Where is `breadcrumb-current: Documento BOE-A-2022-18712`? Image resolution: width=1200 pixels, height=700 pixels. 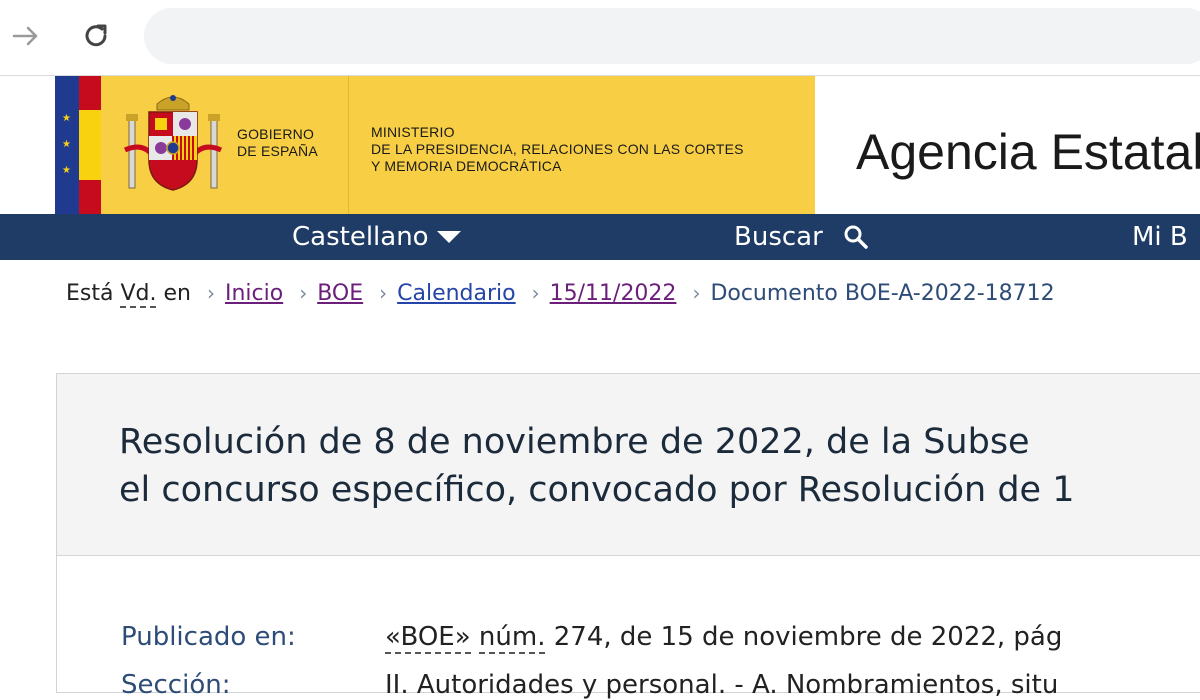
breadcrumb-current: Documento BOE-A-2022-18712 is located at coordinates (882, 293).